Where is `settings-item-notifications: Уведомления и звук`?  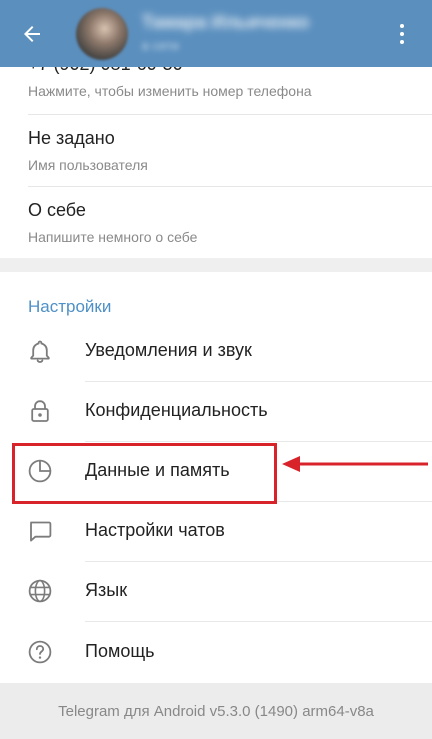 settings-item-notifications: Уведомления и звук is located at coordinates (216, 351).